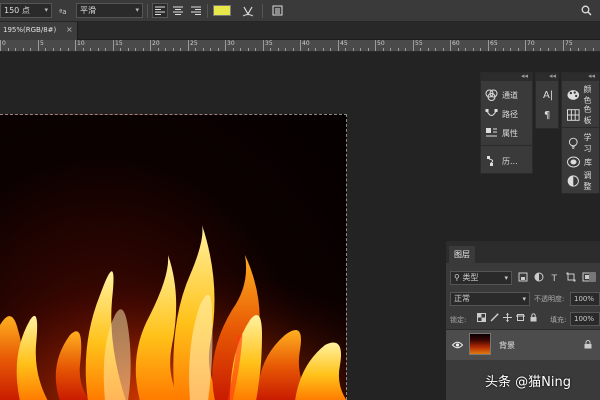  I want to click on character-panels-icon, so click(277, 10).